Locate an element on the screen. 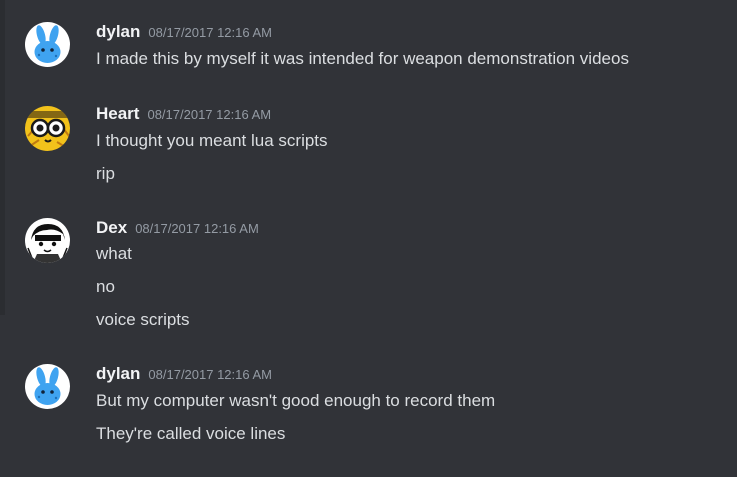 The width and height of the screenshot is (737, 477). message-text: They're called voice lines is located at coordinates (191, 433).